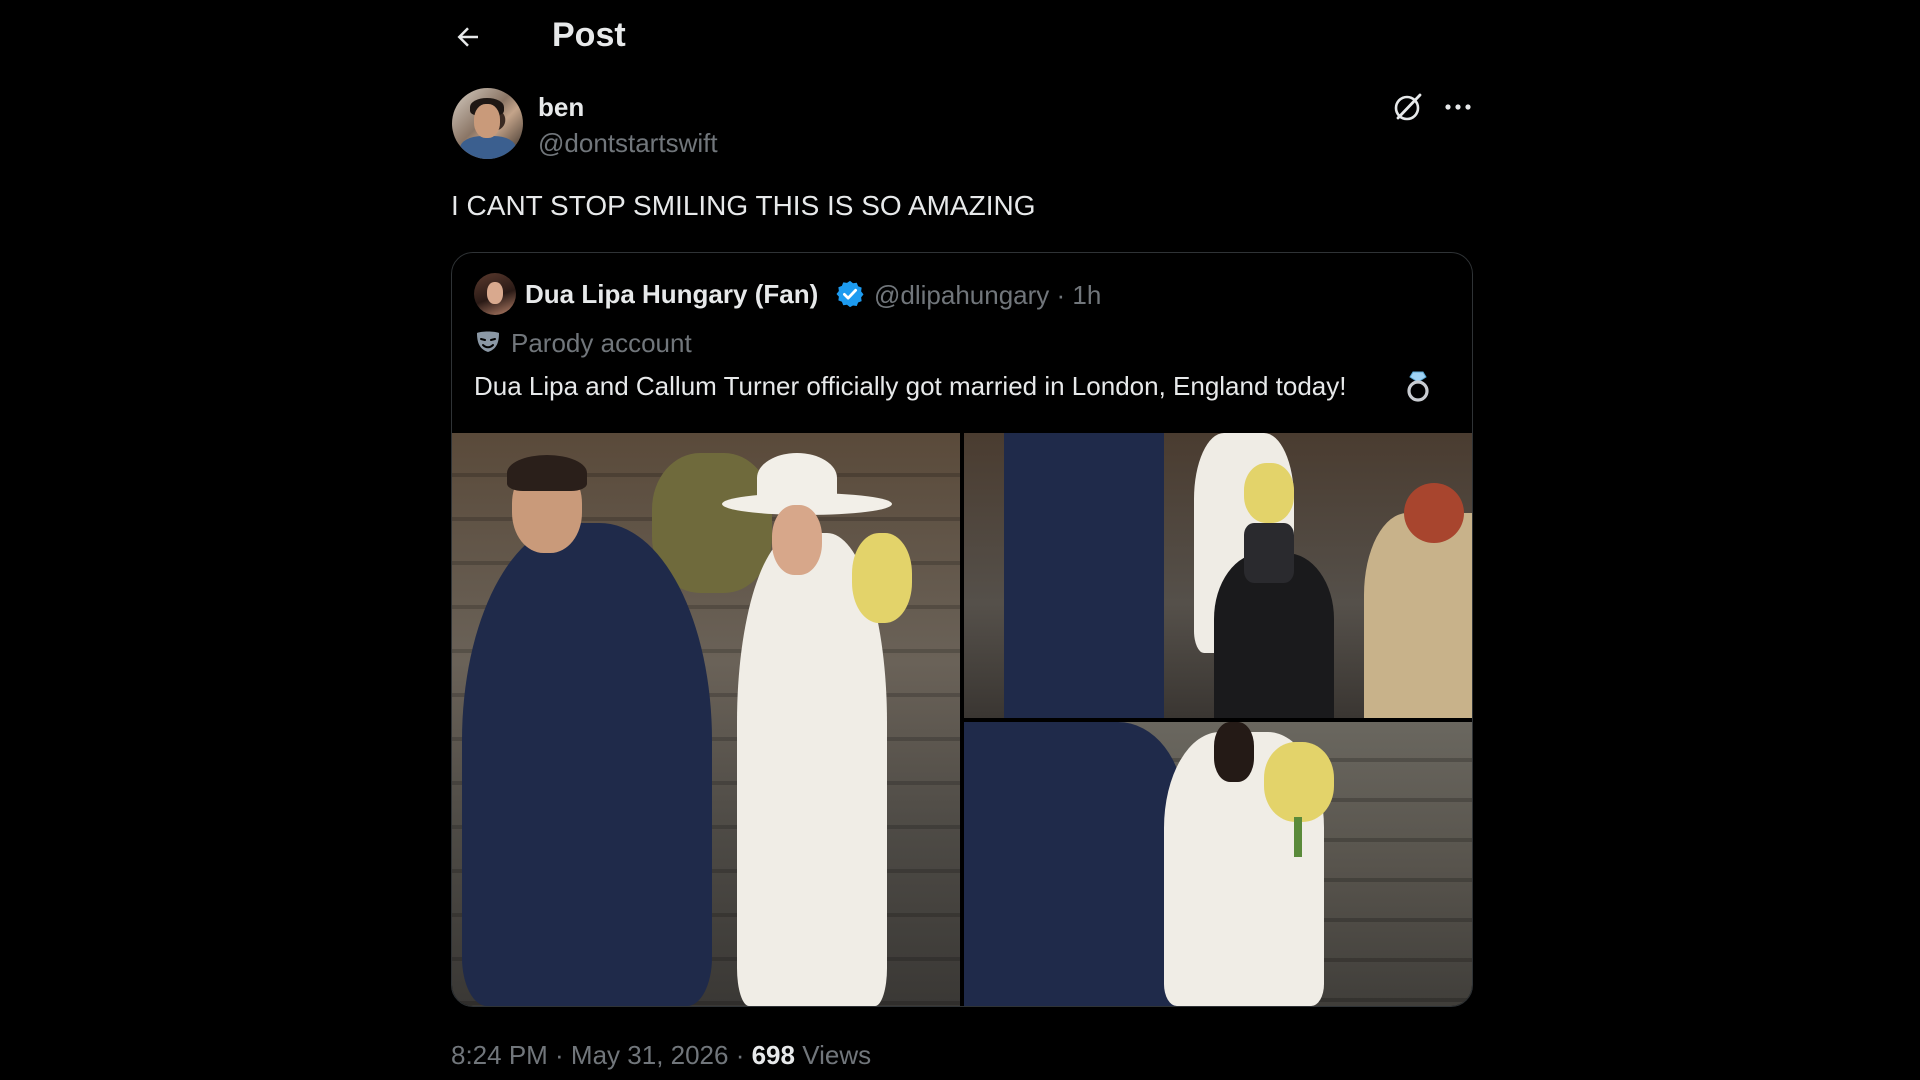 This screenshot has width=1920, height=1080. What do you see at coordinates (487, 123) in the screenshot?
I see `avatar` at bounding box center [487, 123].